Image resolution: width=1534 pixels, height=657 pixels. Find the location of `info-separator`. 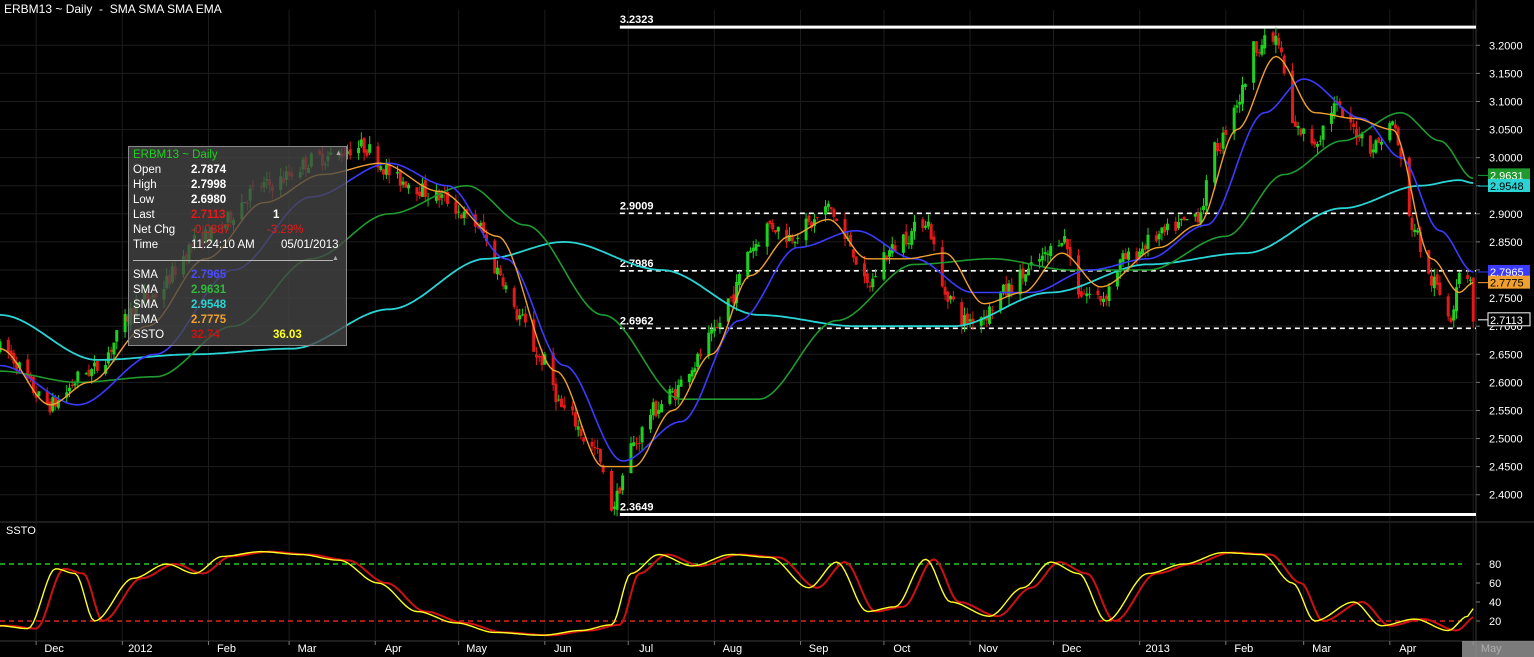

info-separator is located at coordinates (233, 260).